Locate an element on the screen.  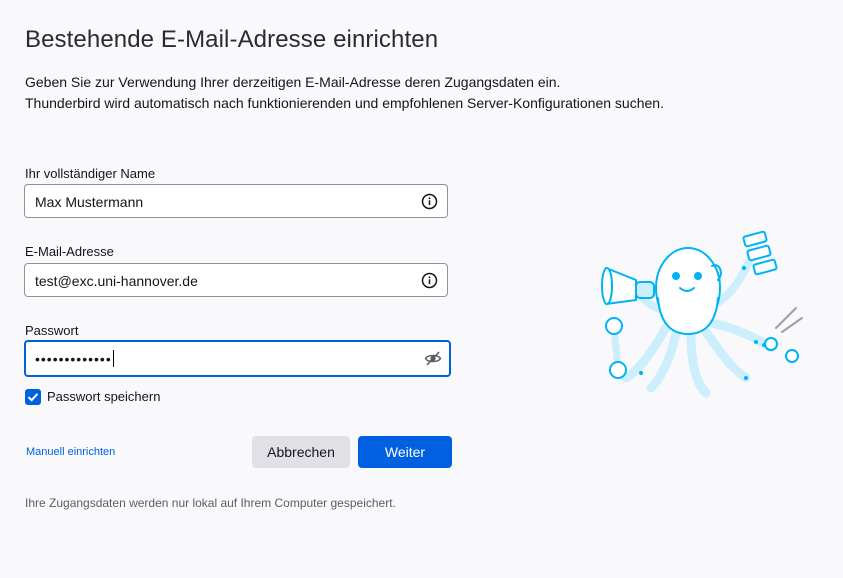
email-field: test@exc.uni-hannover.de is located at coordinates (236, 280).